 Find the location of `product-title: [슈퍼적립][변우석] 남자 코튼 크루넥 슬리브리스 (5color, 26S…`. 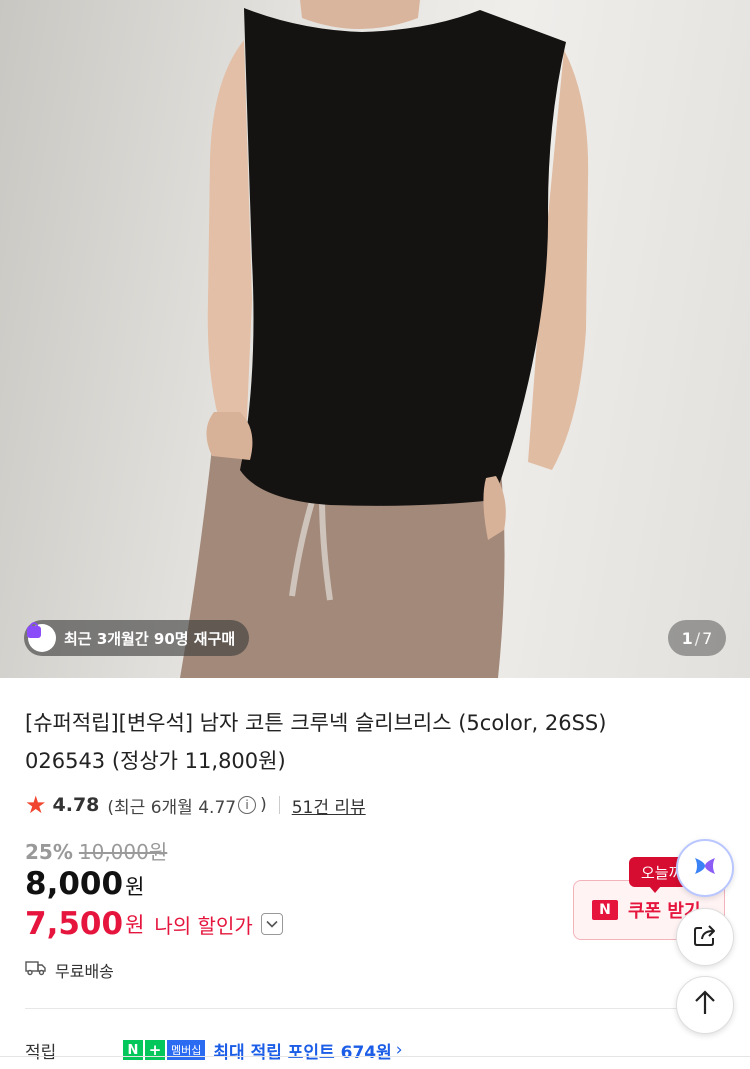

product-title: [슈퍼적립][변우석] 남자 코튼 크루넥 슬리브리스 (5color, 26S… is located at coordinates (316, 742).